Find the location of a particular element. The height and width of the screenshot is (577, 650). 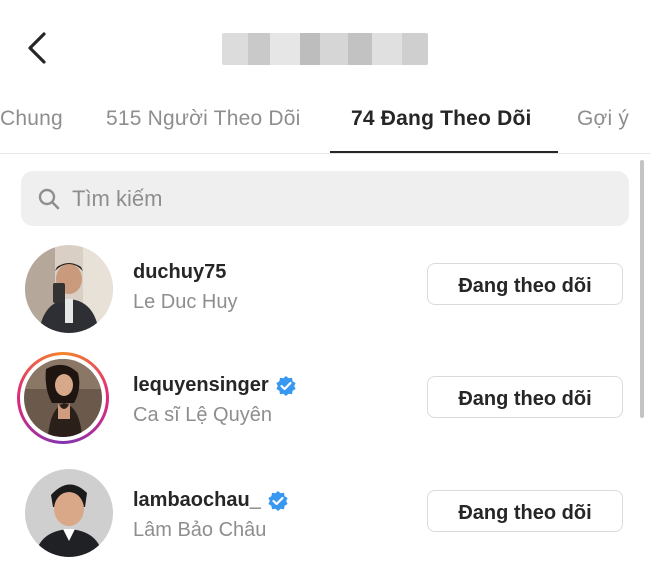

search-input: Tìm kiếm is located at coordinates (325, 198).